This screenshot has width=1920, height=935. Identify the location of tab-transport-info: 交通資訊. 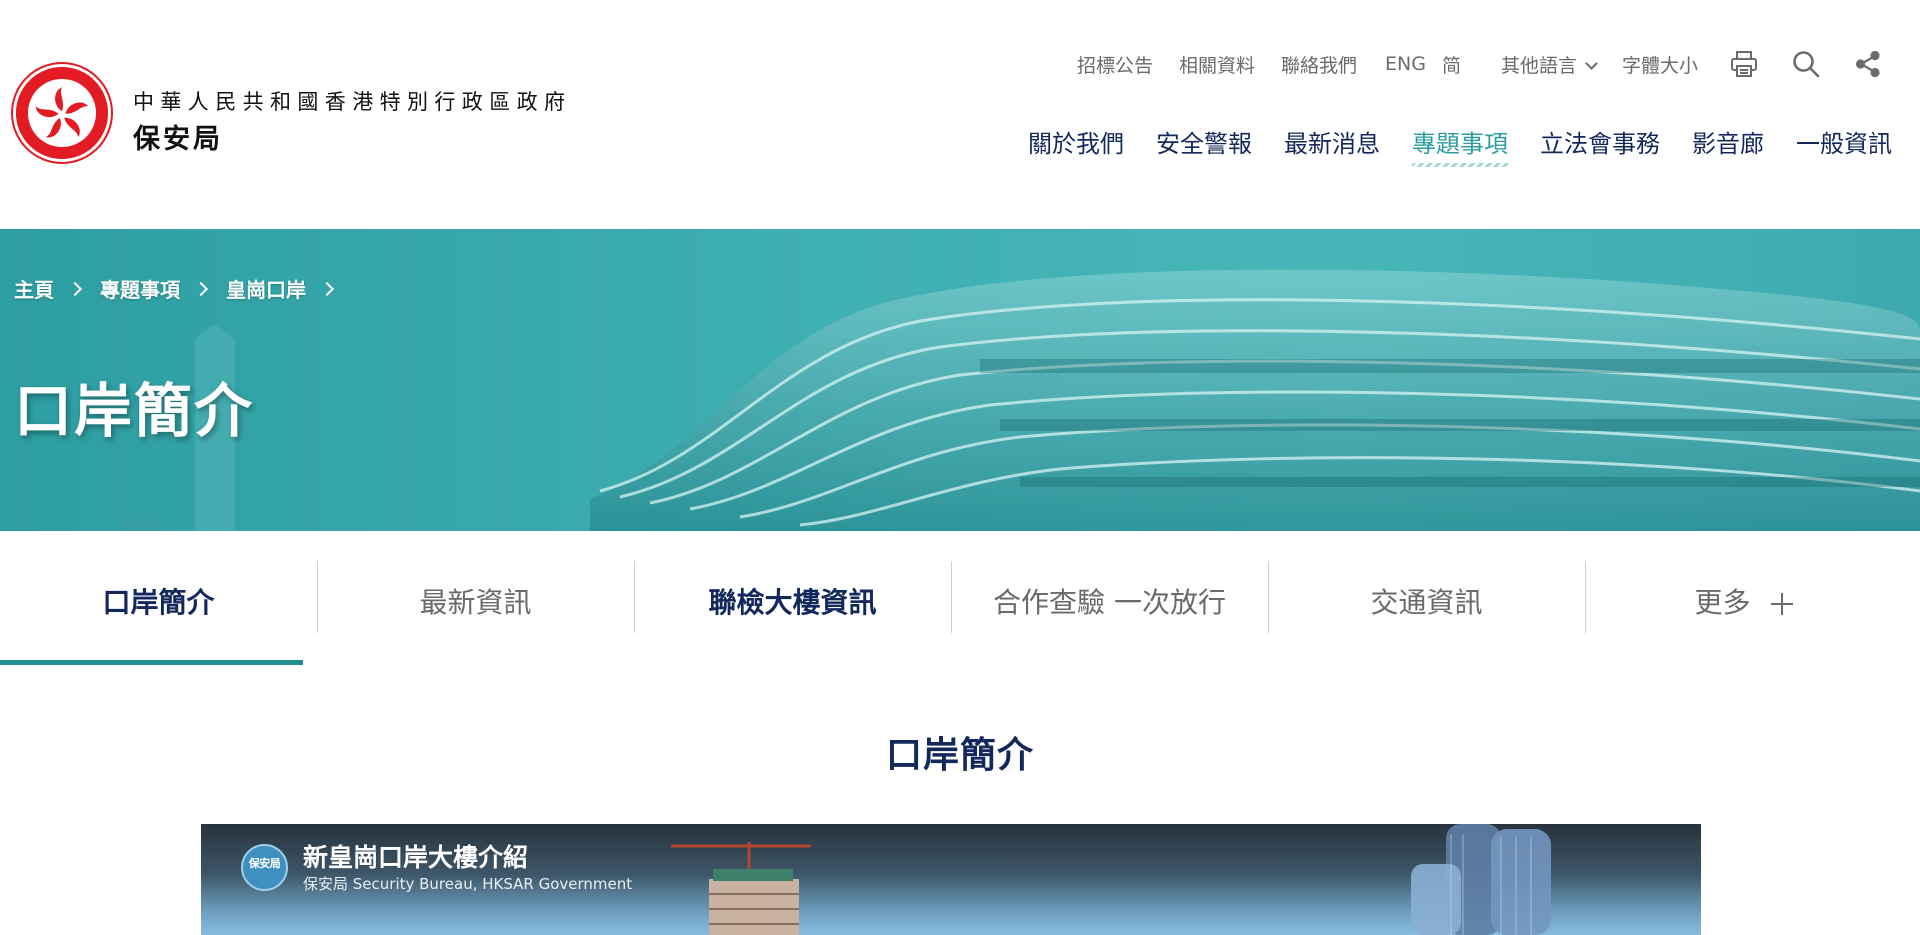
(1426, 601).